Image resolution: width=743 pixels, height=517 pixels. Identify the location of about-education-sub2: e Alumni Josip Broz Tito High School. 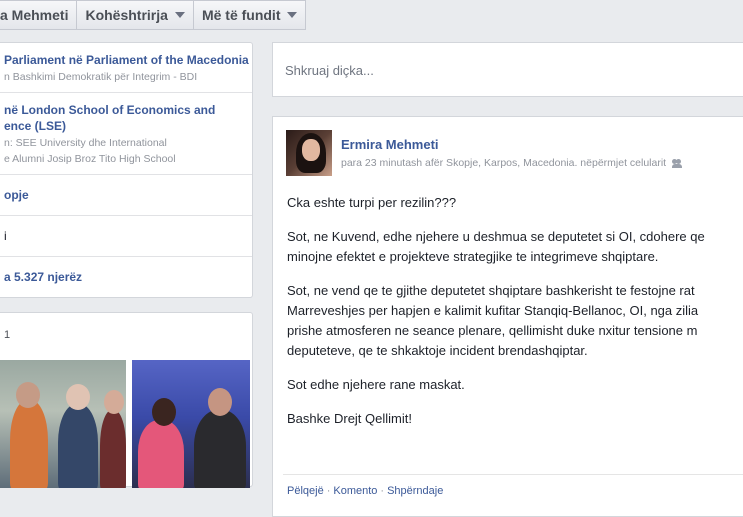
(90, 159).